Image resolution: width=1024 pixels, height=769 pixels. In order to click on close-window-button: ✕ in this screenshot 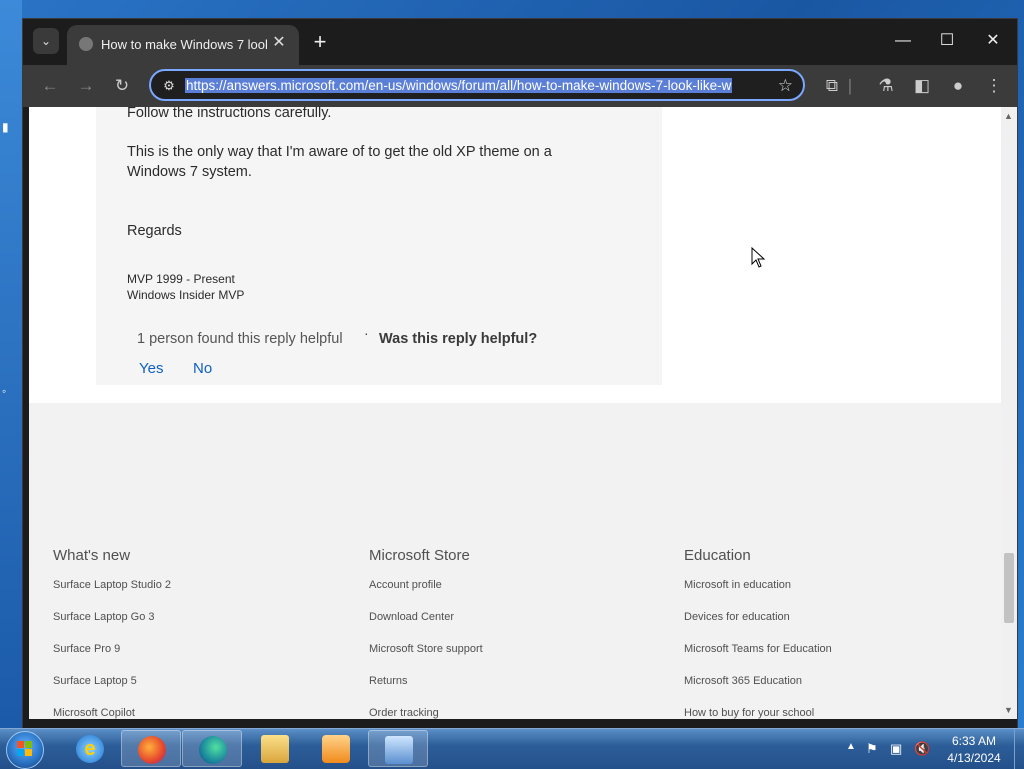, I will do `click(993, 41)`.